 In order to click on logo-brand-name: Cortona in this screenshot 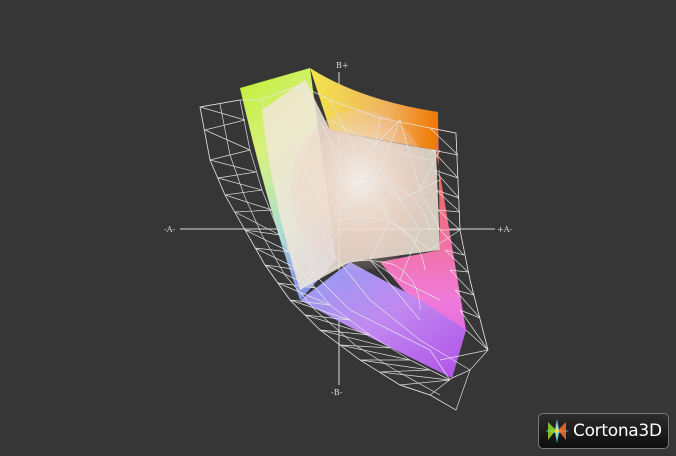, I will do `click(606, 431)`.